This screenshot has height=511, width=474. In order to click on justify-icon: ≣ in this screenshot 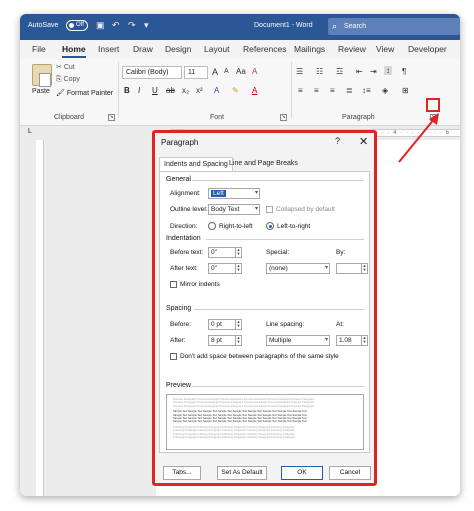, I will do `click(349, 90)`.